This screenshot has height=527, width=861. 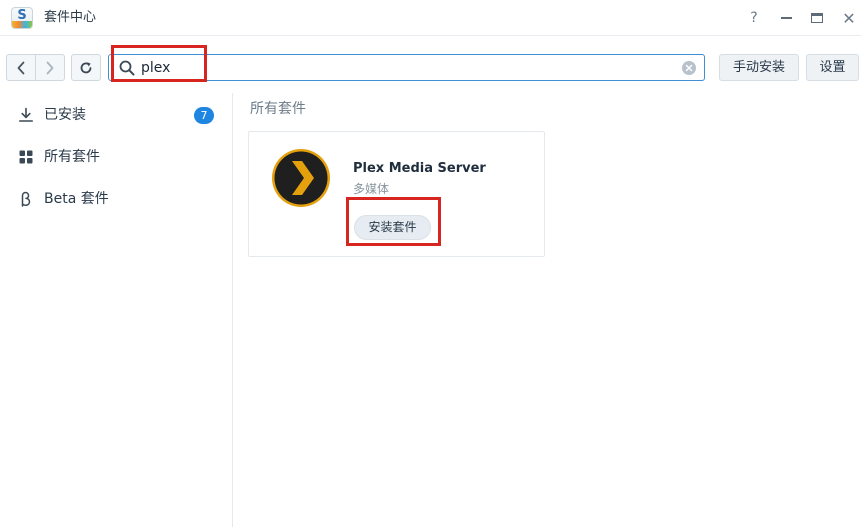 I want to click on refresh-icon, so click(x=86, y=67).